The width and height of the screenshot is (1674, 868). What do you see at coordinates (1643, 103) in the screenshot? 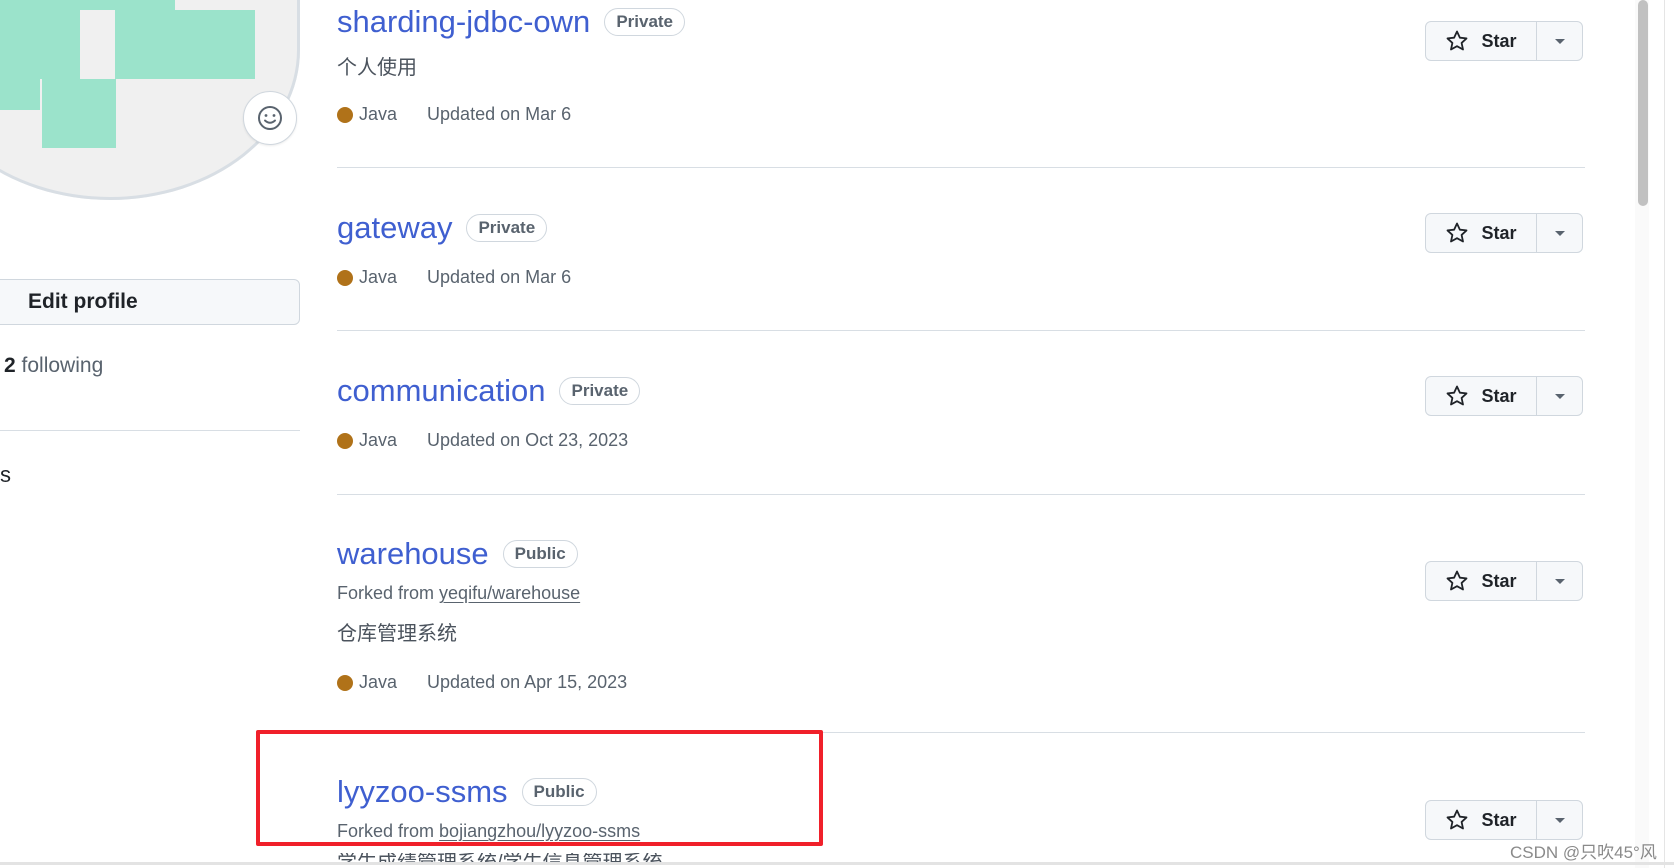
I see `scrollbar-thumb` at bounding box center [1643, 103].